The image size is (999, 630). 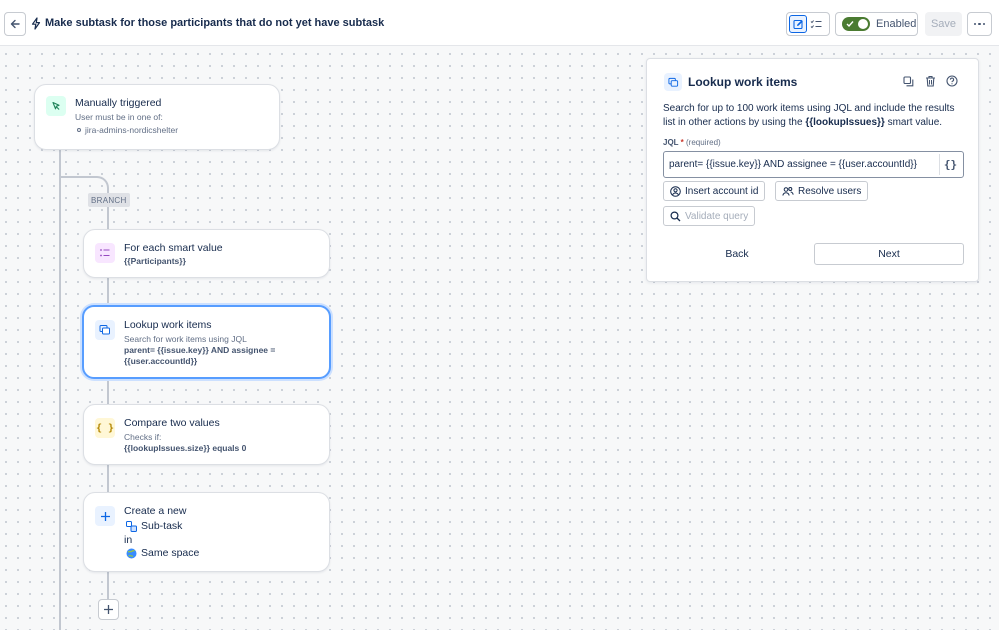 I want to click on edit-icon, so click(x=797, y=24).